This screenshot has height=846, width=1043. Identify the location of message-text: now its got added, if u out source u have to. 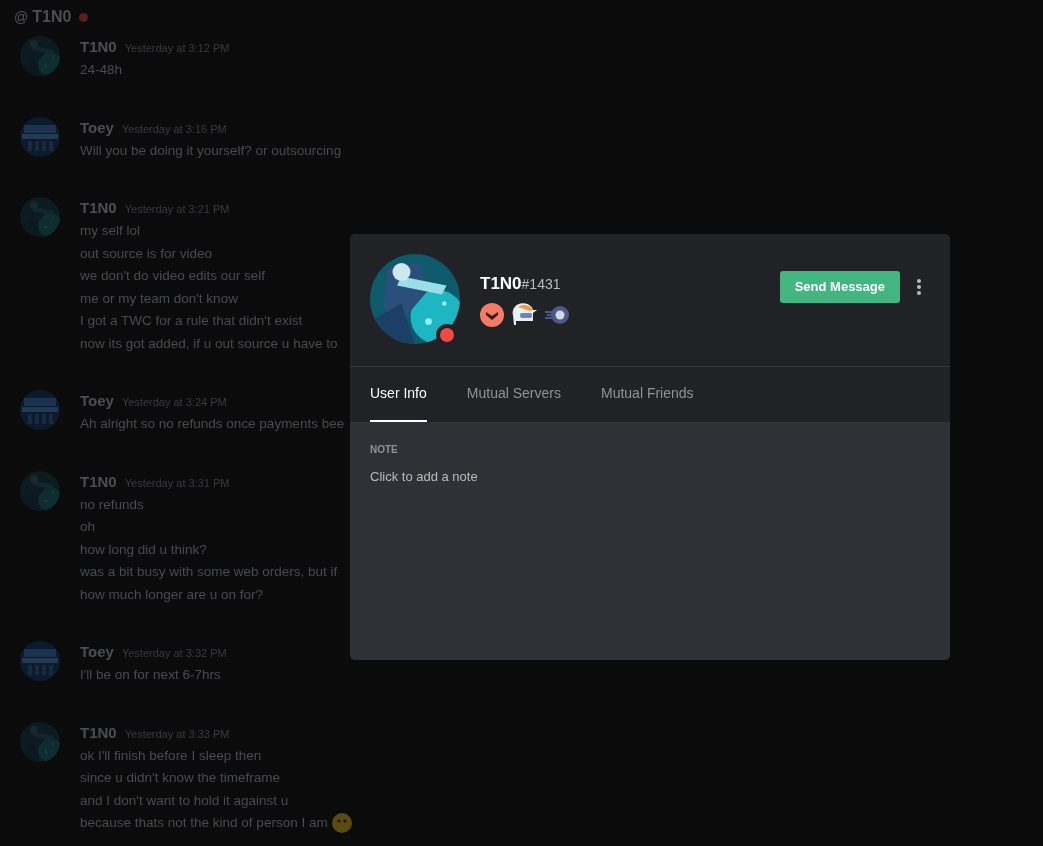
(209, 343).